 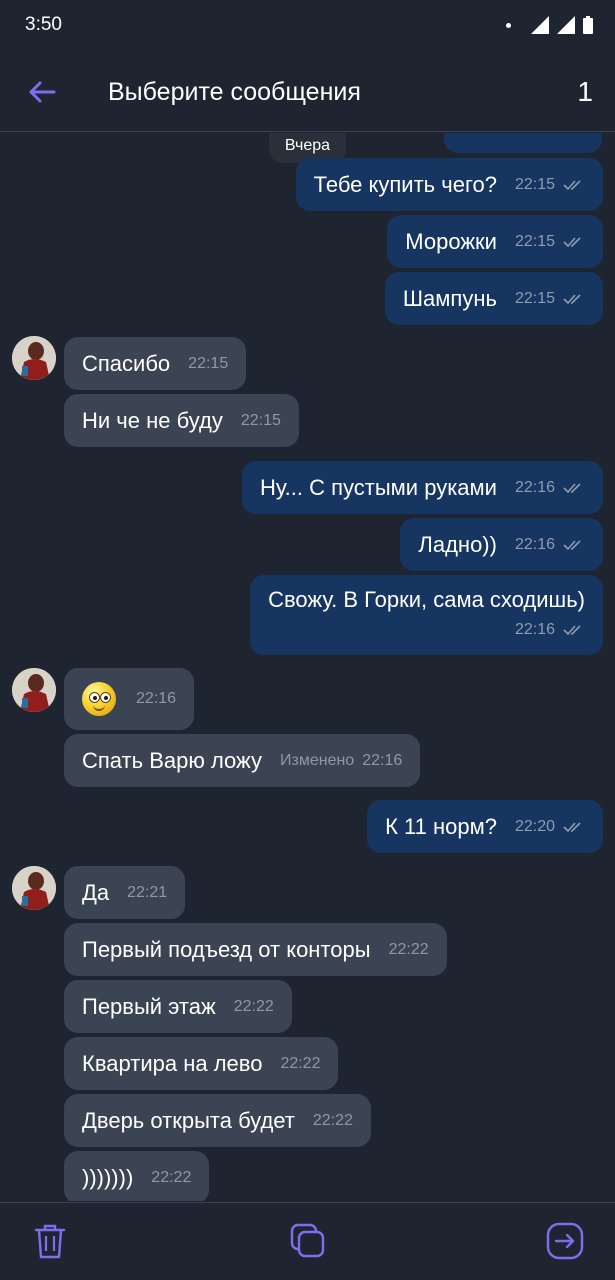 What do you see at coordinates (405, 184) in the screenshot?
I see `message-text: Тебе купить чего?` at bounding box center [405, 184].